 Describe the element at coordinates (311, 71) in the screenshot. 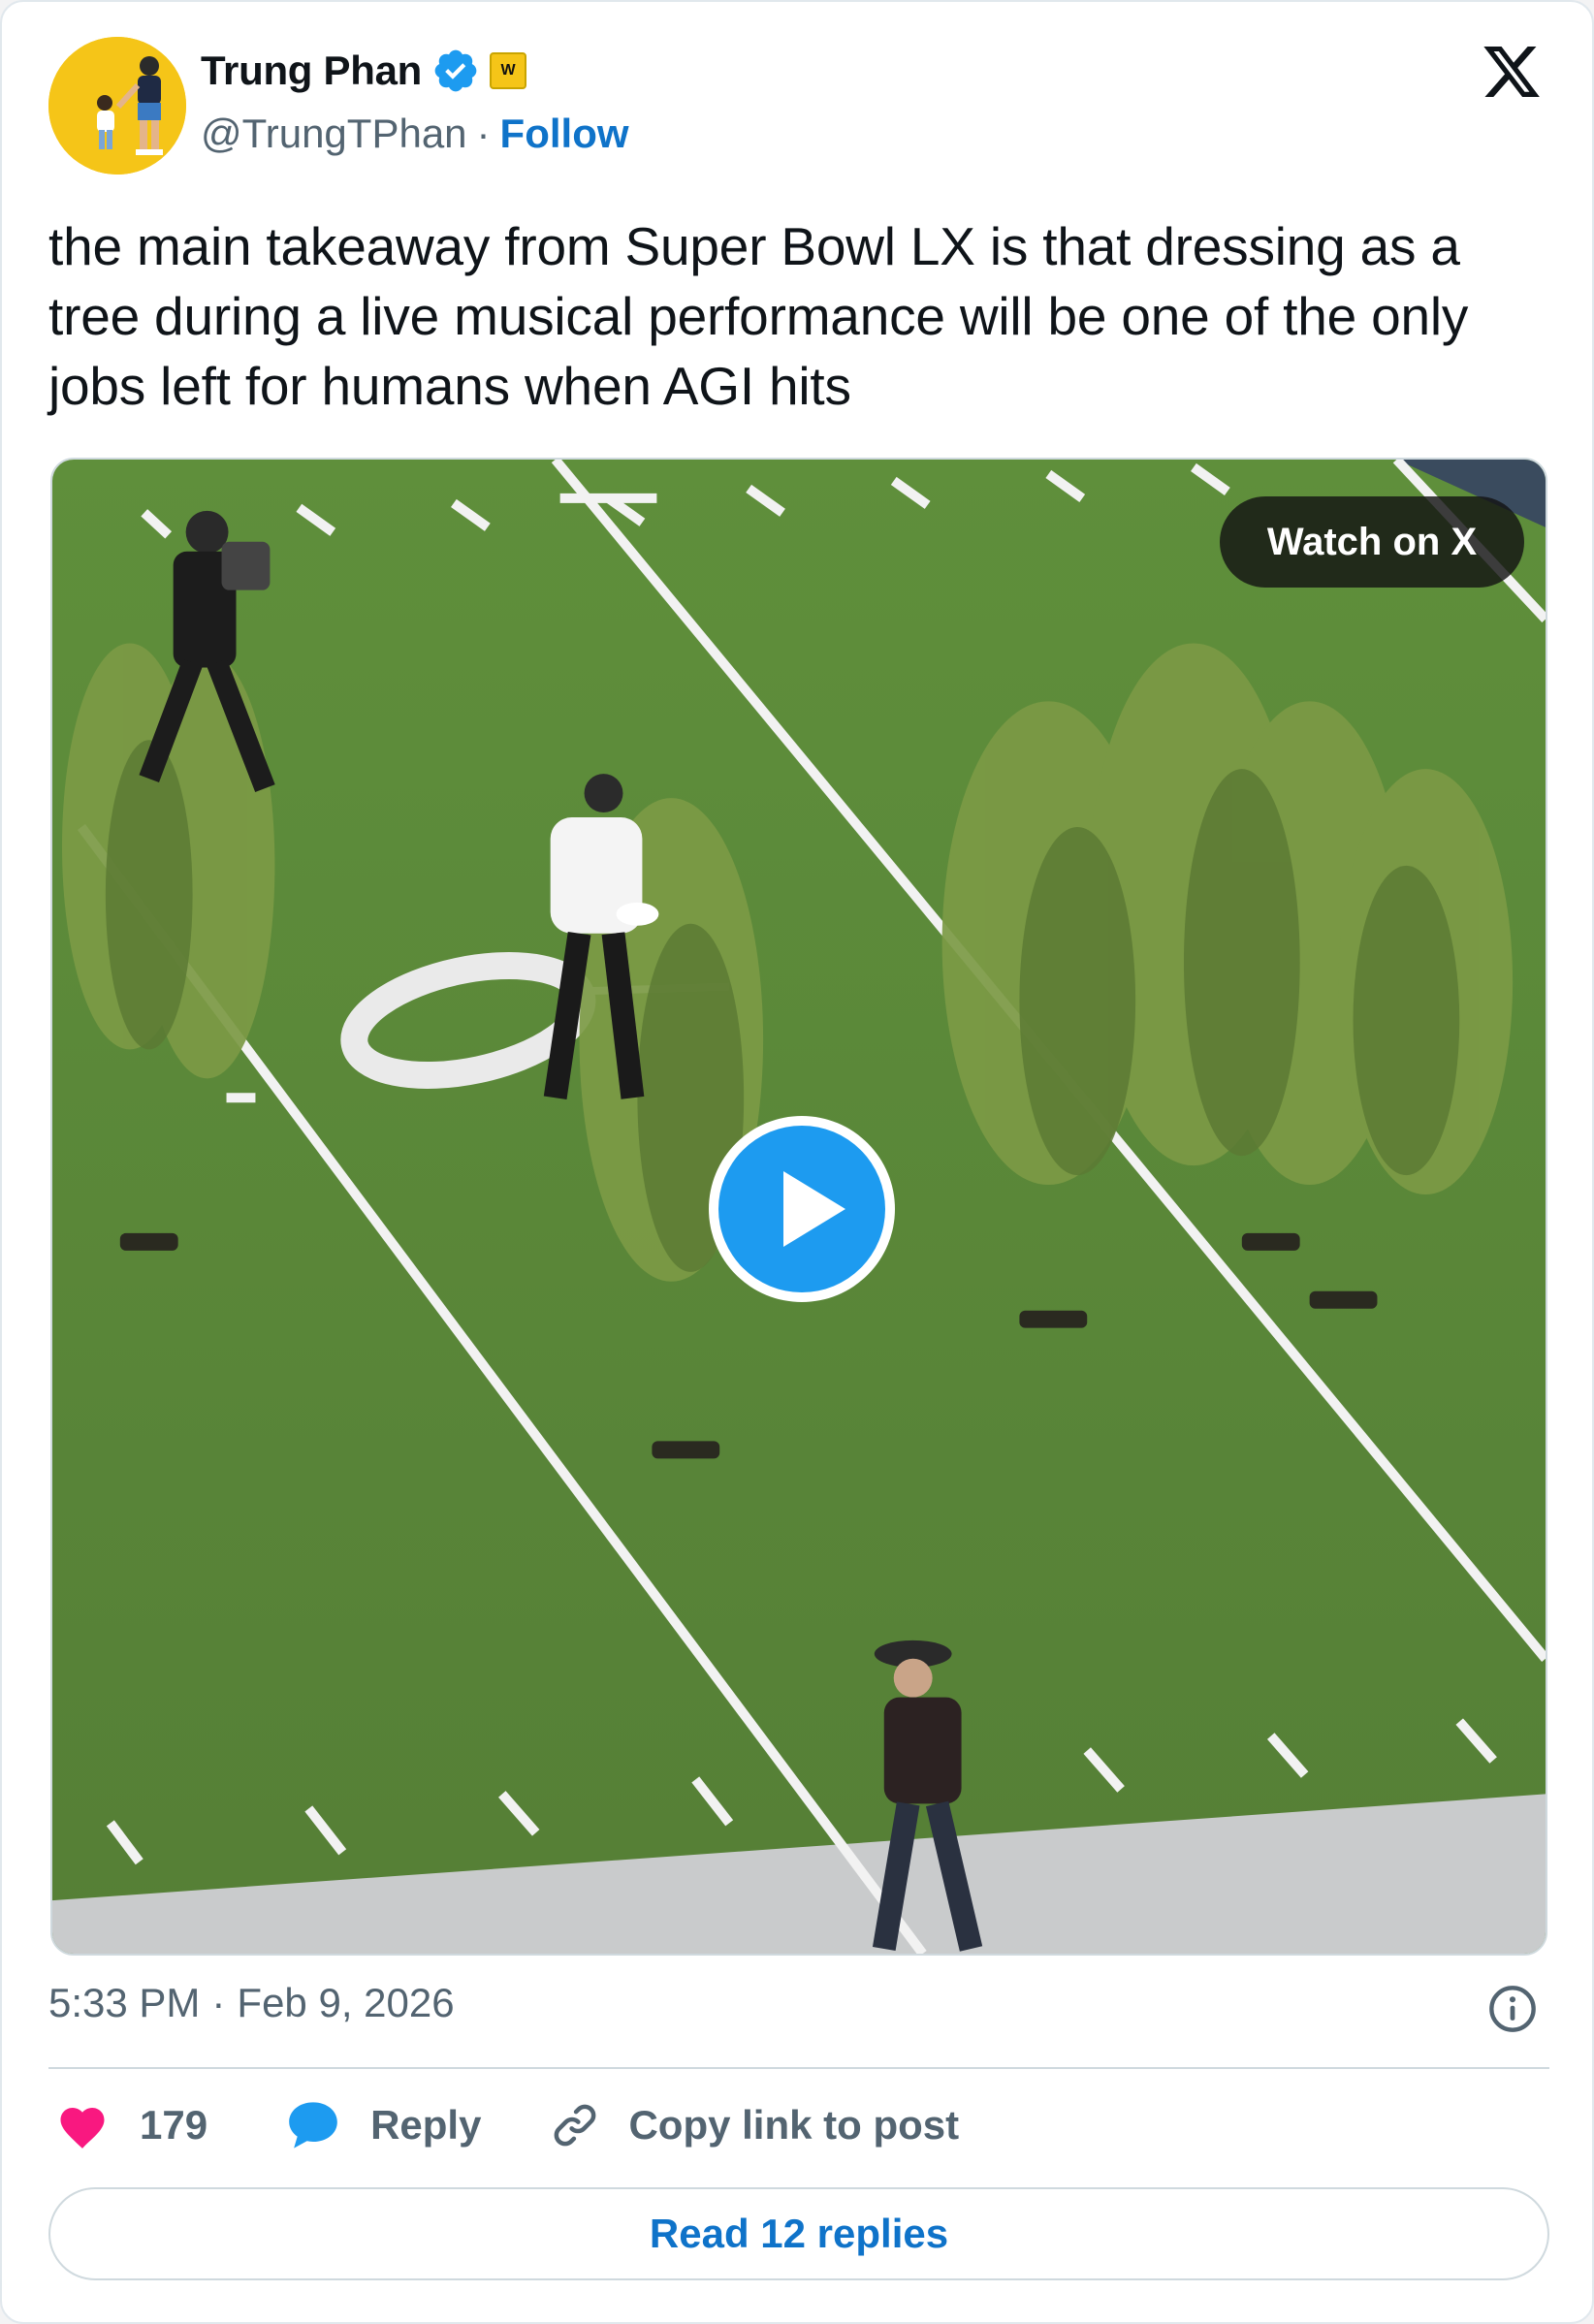

I see `author-name: Trung Phan` at that location.